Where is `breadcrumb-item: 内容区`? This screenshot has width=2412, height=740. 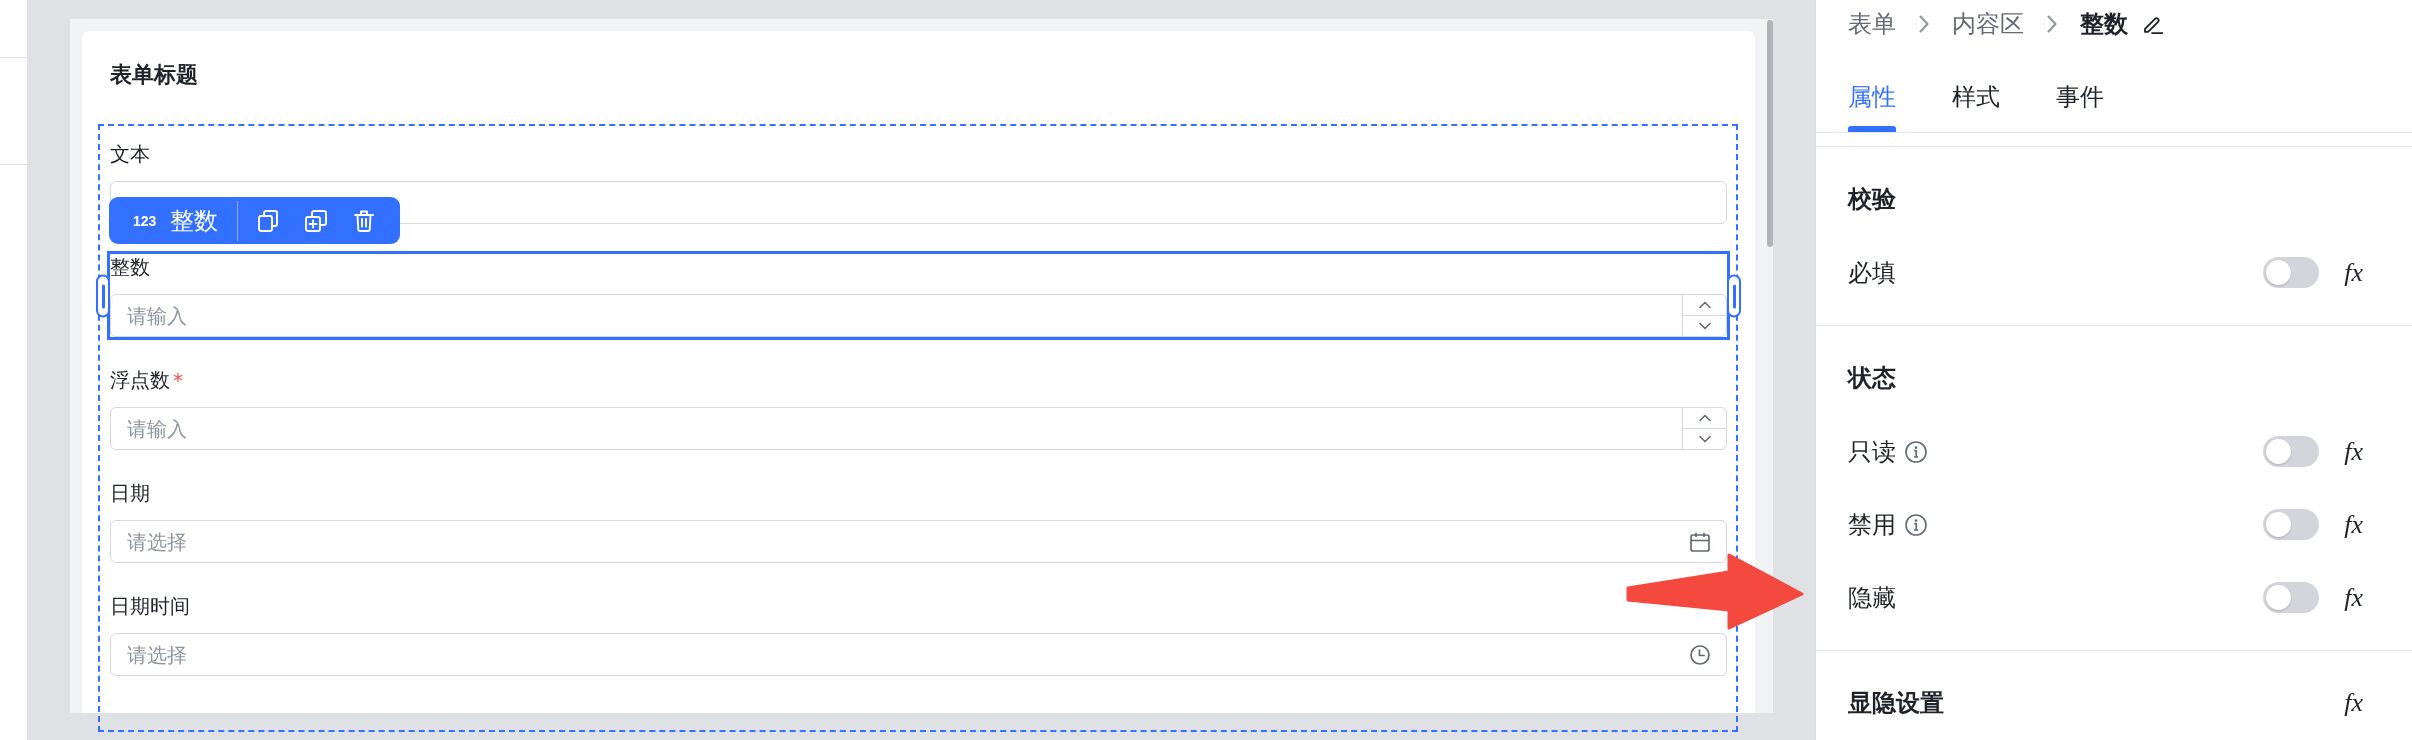
breadcrumb-item: 内容区 is located at coordinates (1988, 24).